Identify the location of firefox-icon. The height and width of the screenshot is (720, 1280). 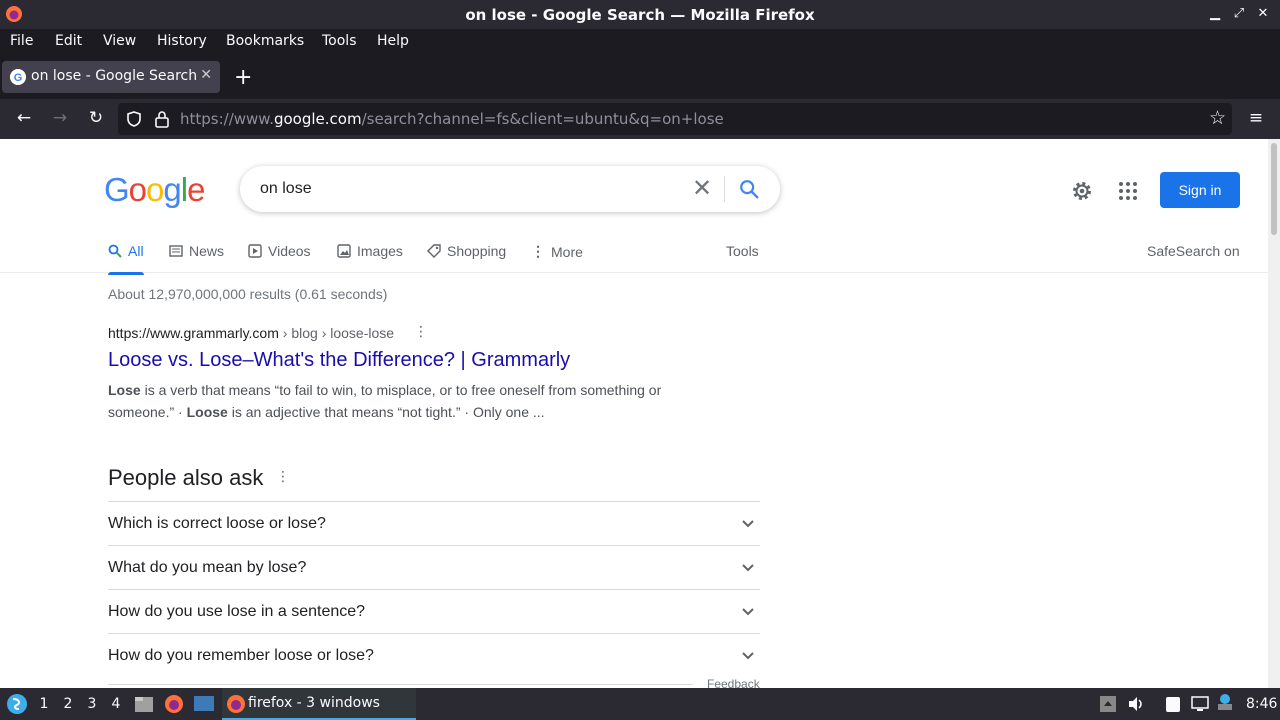
(236, 704).